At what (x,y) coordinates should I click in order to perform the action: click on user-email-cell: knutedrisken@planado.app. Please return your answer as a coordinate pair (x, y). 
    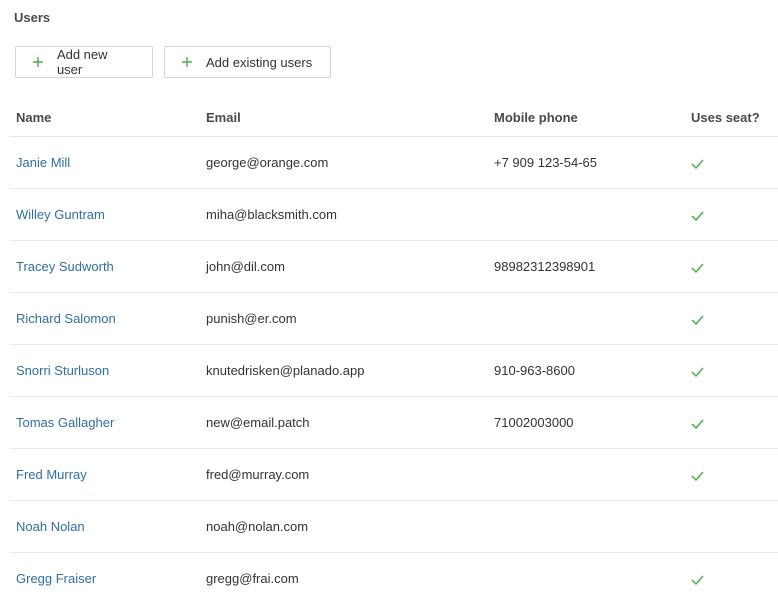
    Looking at the image, I should click on (344, 371).